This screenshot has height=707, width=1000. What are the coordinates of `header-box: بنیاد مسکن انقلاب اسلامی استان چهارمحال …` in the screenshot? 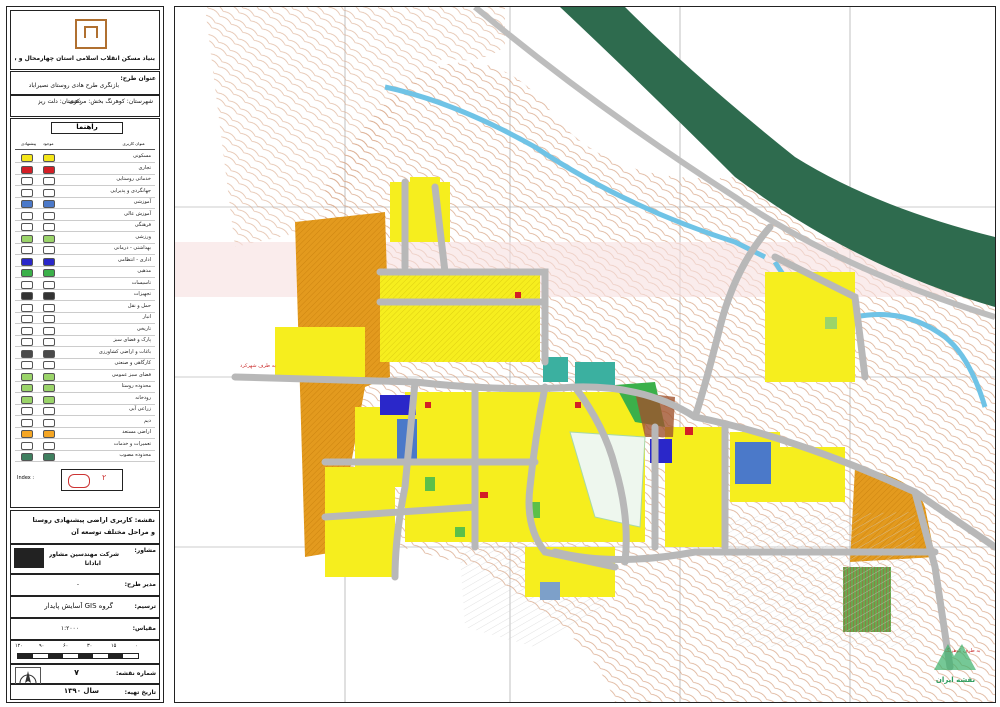 It's located at (85, 40).